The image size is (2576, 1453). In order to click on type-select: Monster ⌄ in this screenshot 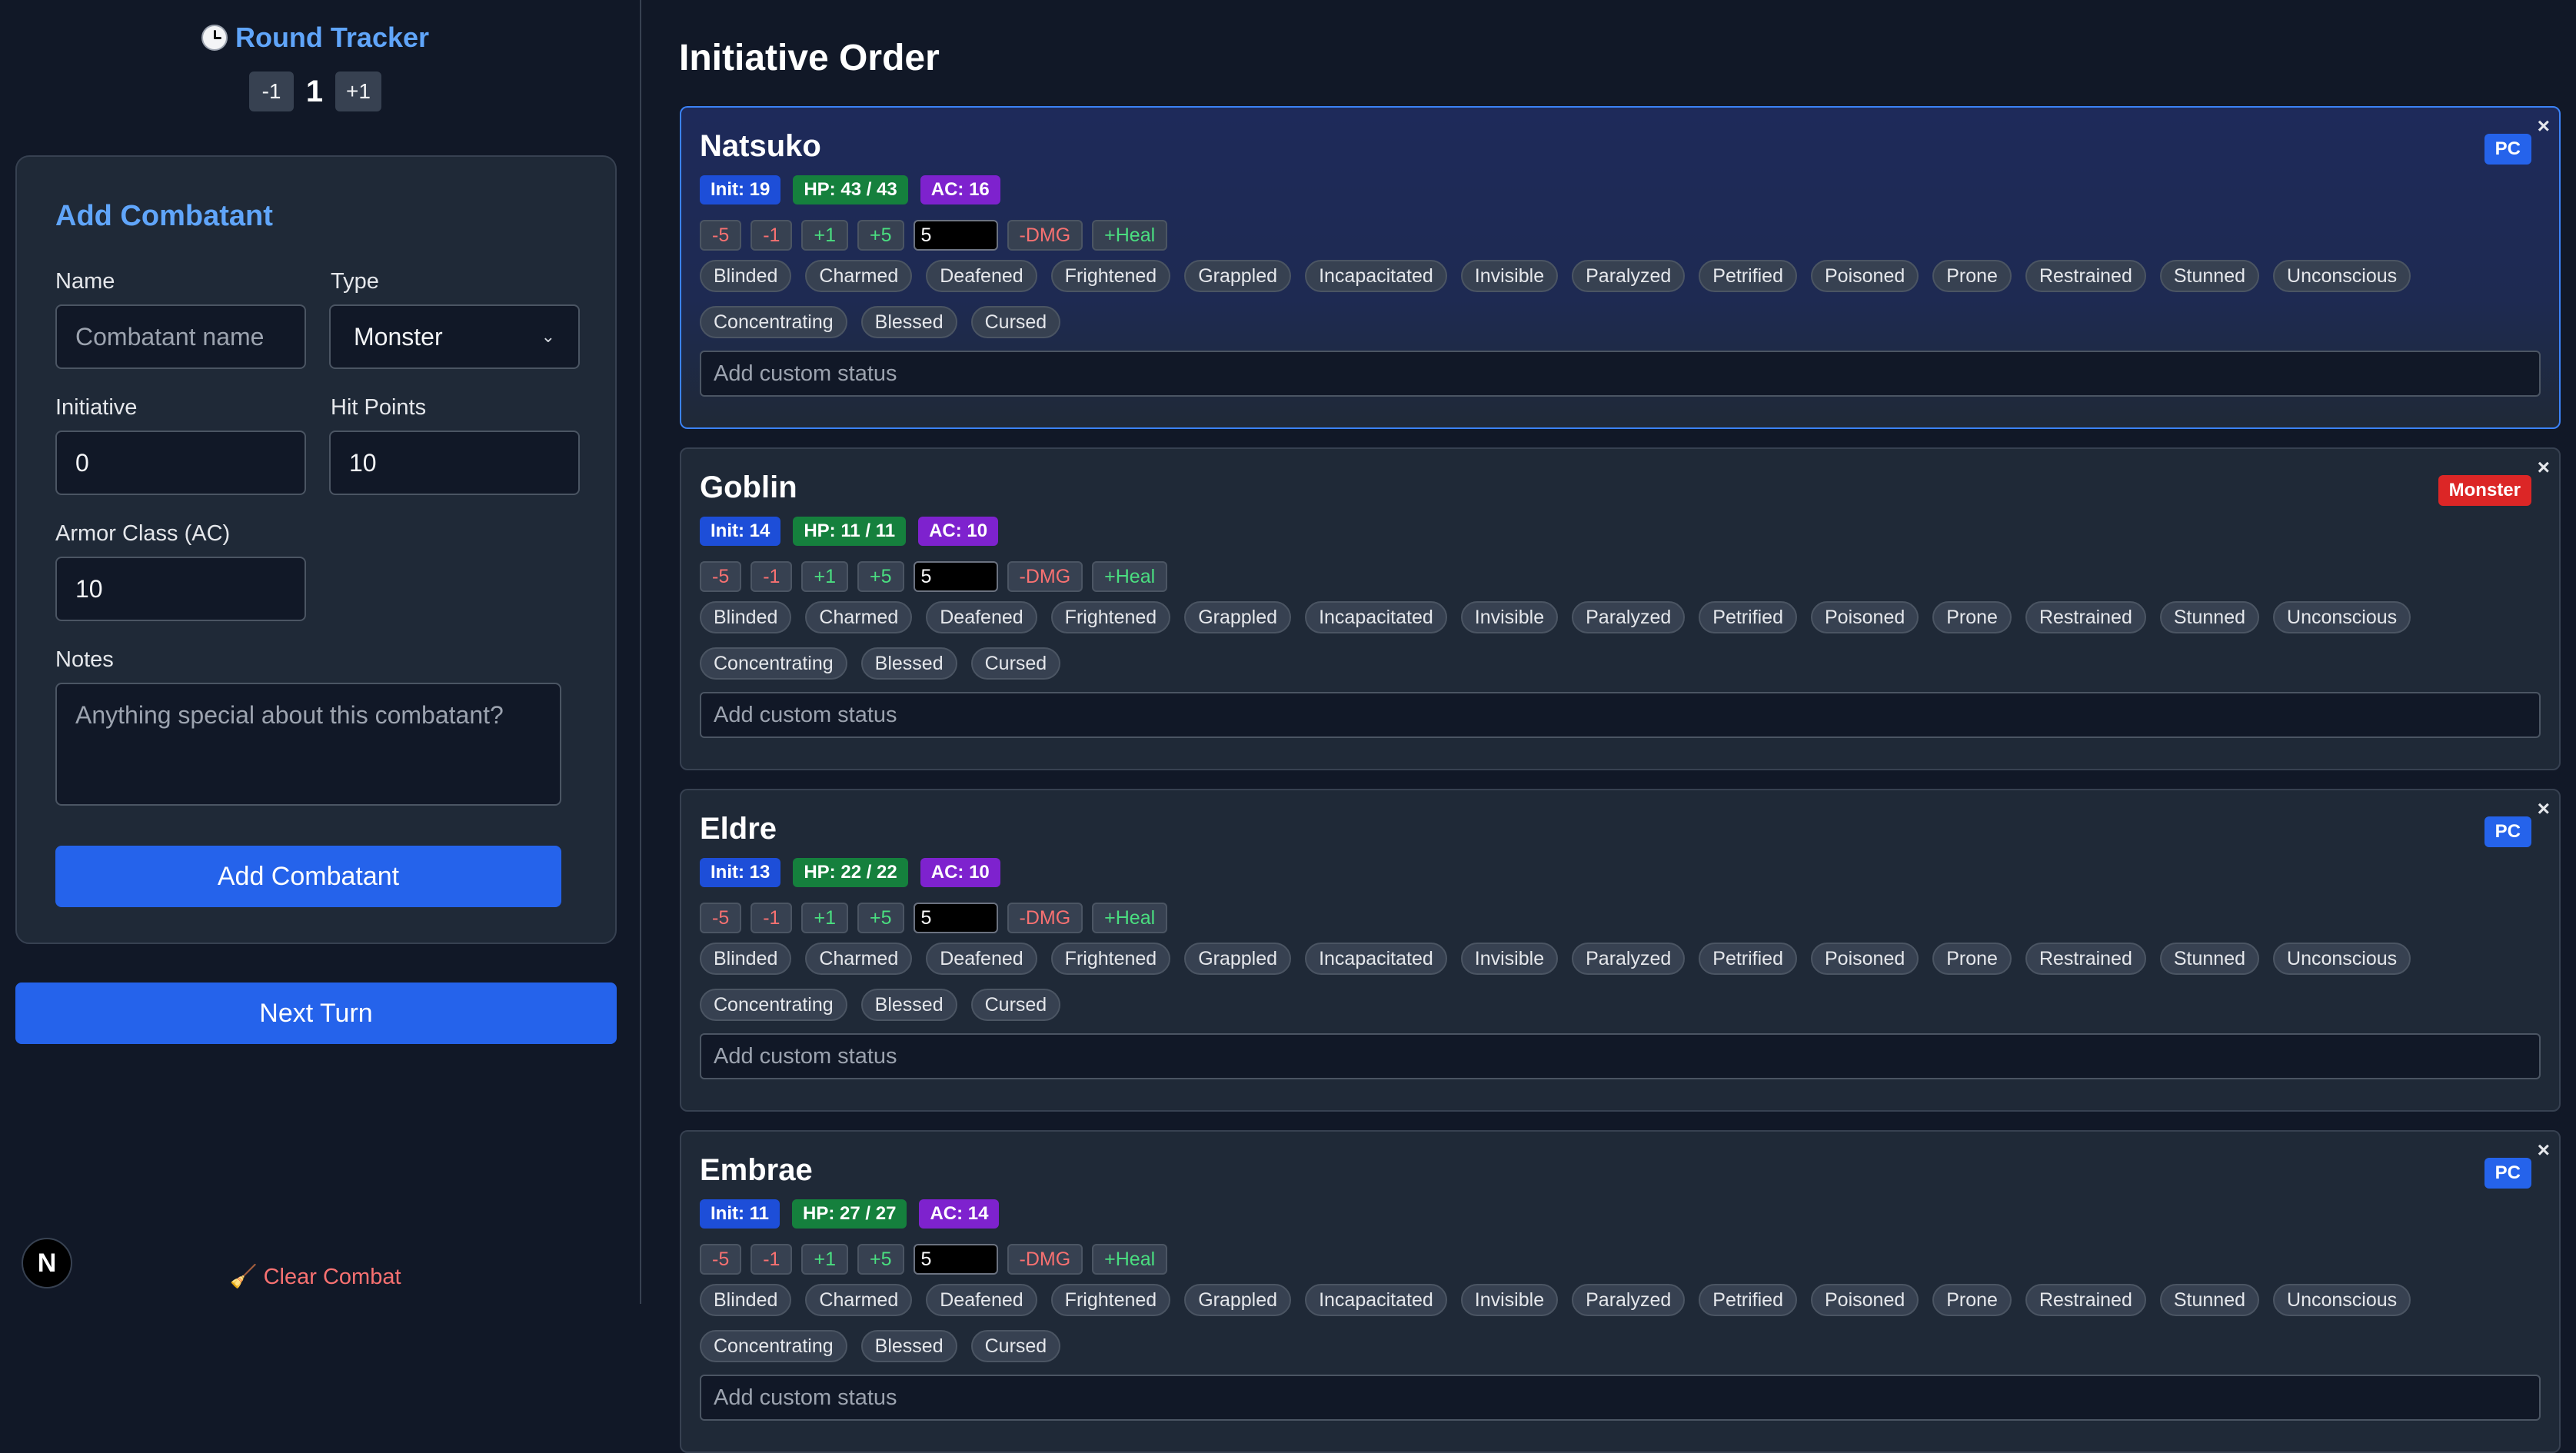, I will do `click(455, 336)`.